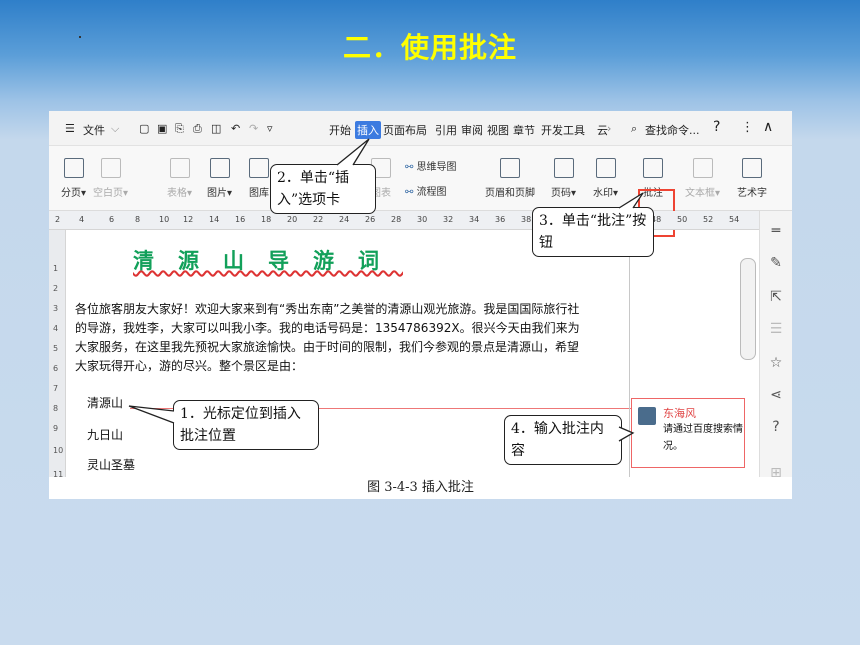 This screenshot has height=645, width=860. What do you see at coordinates (446, 130) in the screenshot?
I see `tab-references: 引用` at bounding box center [446, 130].